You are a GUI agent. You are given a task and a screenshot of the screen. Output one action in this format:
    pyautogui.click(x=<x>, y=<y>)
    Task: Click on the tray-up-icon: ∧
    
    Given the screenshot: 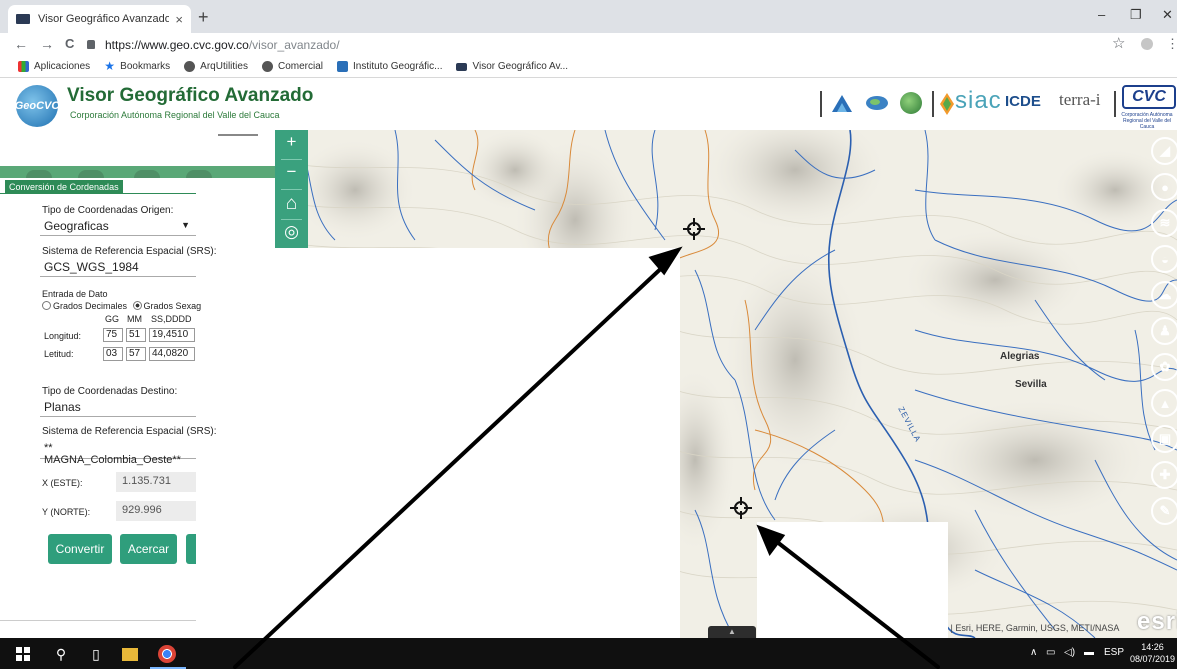 What is the action you would take?
    pyautogui.click(x=1033, y=652)
    